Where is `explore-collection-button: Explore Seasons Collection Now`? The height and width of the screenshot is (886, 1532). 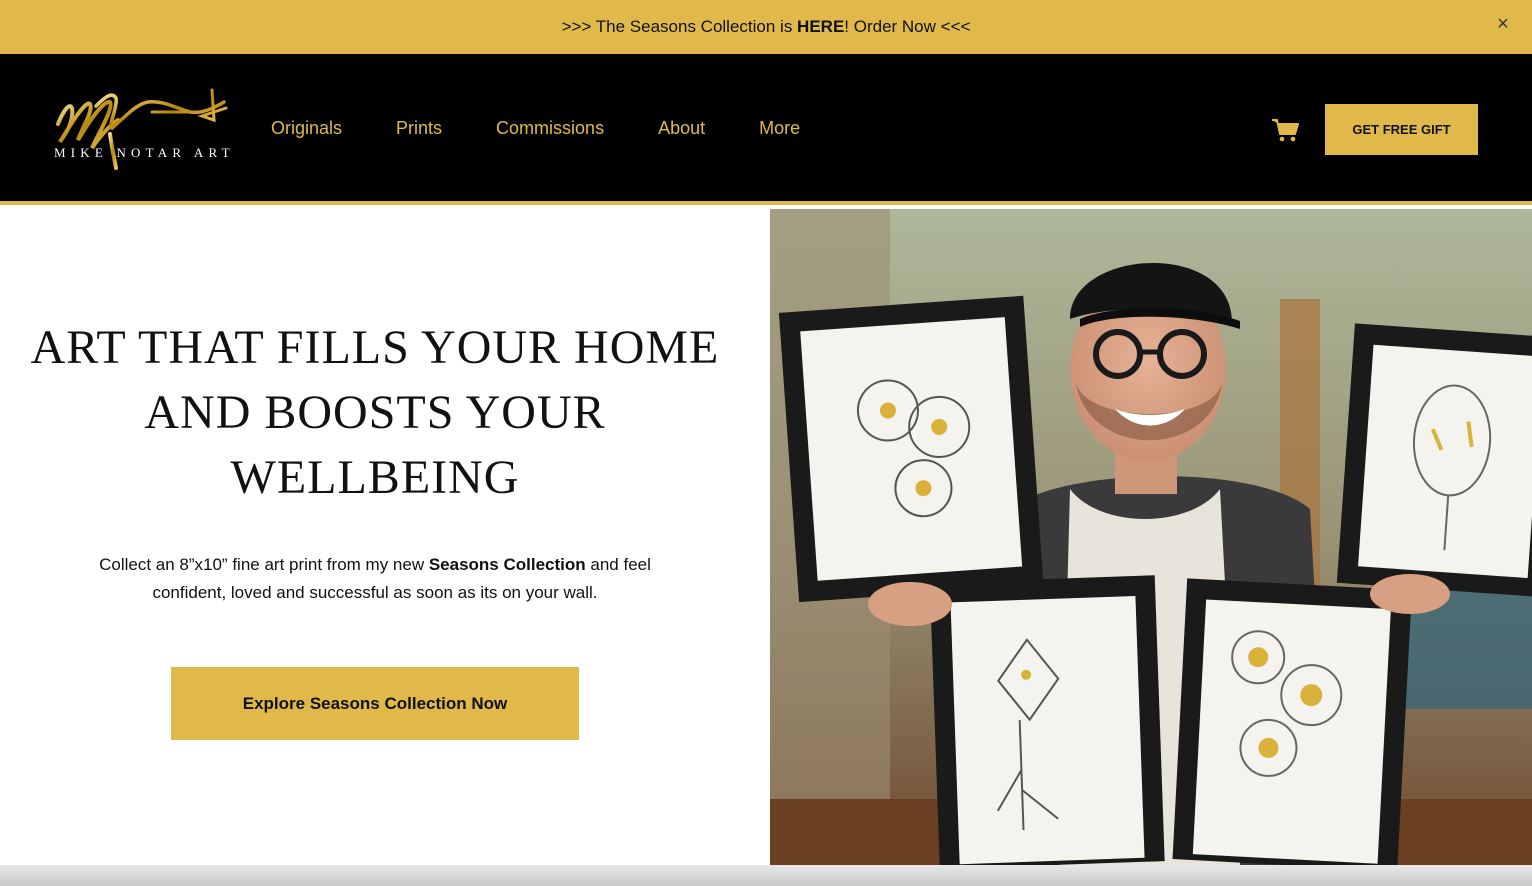 explore-collection-button: Explore Seasons Collection Now is located at coordinates (375, 703).